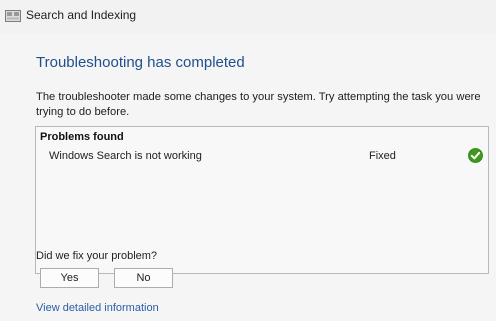 The width and height of the screenshot is (496, 321). What do you see at coordinates (81, 15) in the screenshot?
I see `window-title: Search and Indexing` at bounding box center [81, 15].